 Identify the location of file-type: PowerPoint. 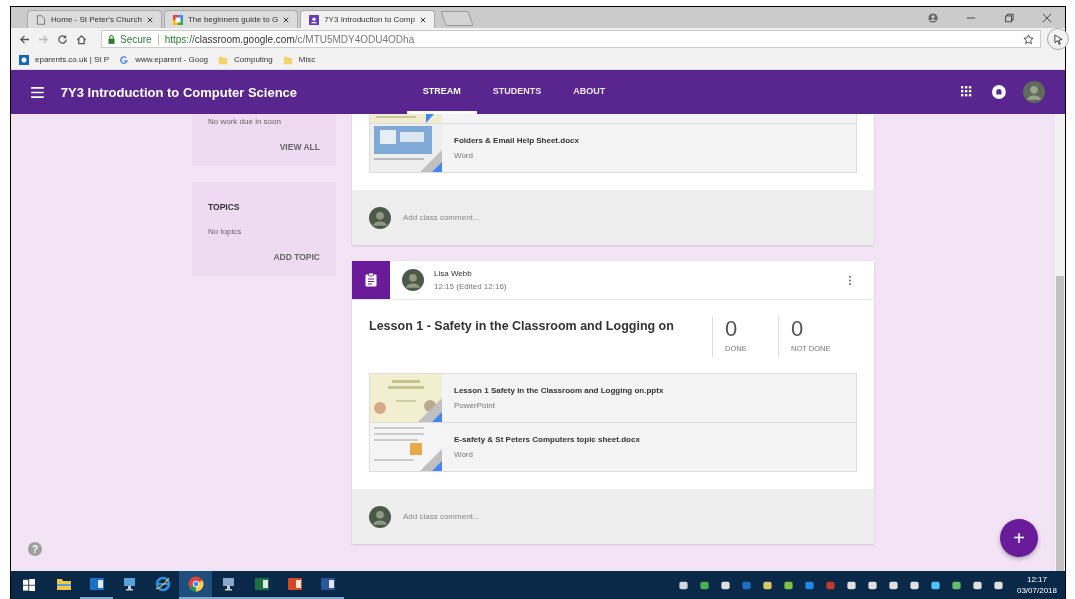
(475, 405).